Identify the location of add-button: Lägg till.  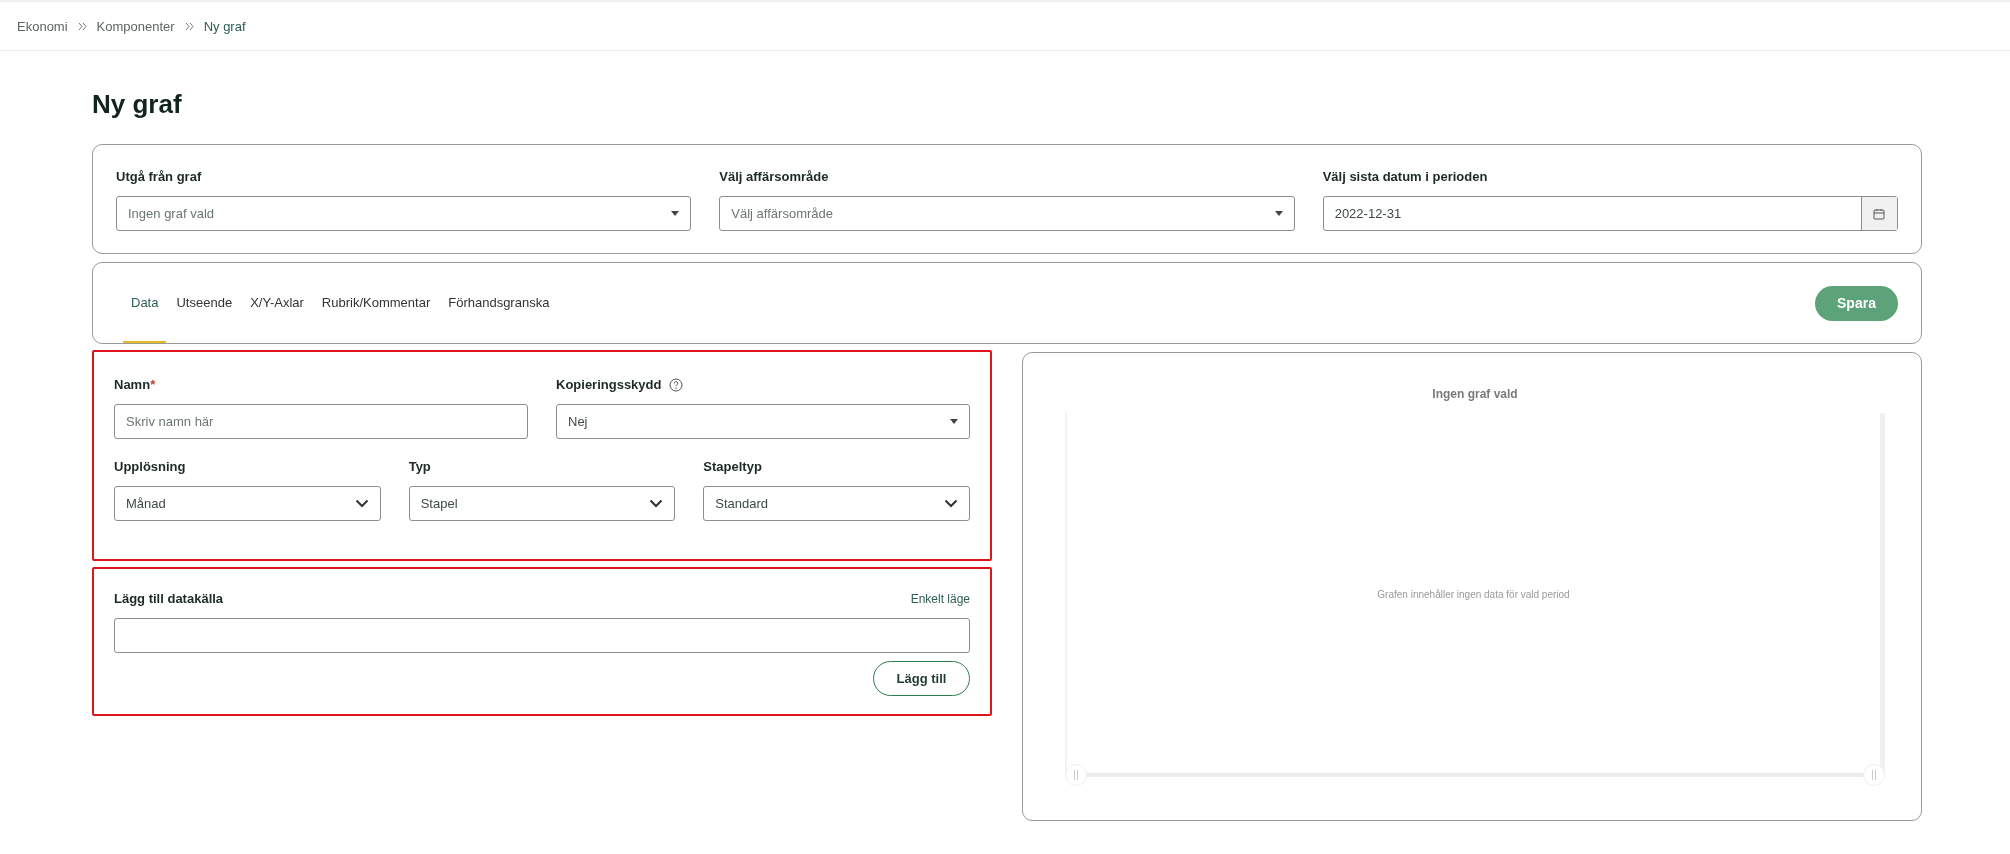
(921, 678).